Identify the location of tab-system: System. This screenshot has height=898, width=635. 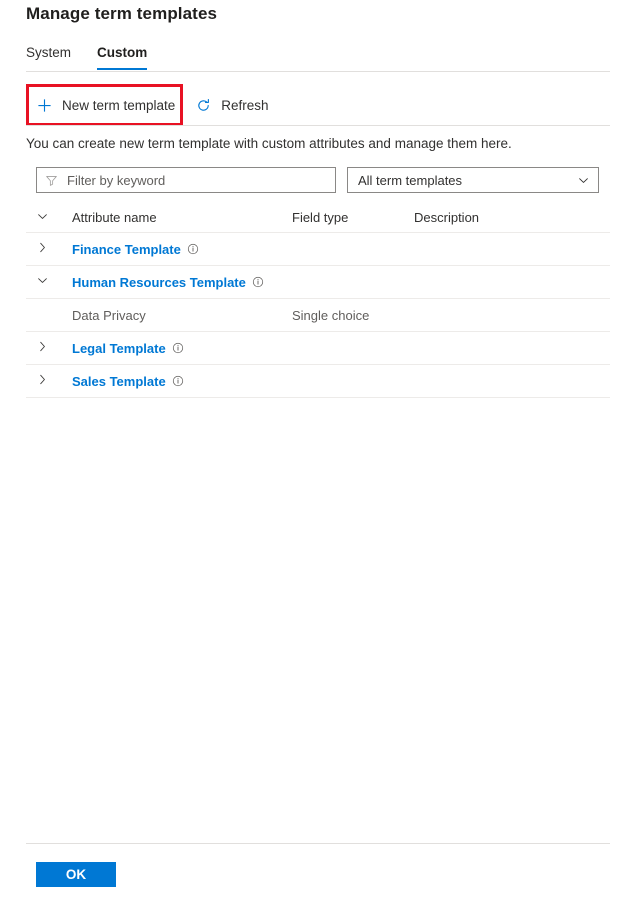
(48, 57).